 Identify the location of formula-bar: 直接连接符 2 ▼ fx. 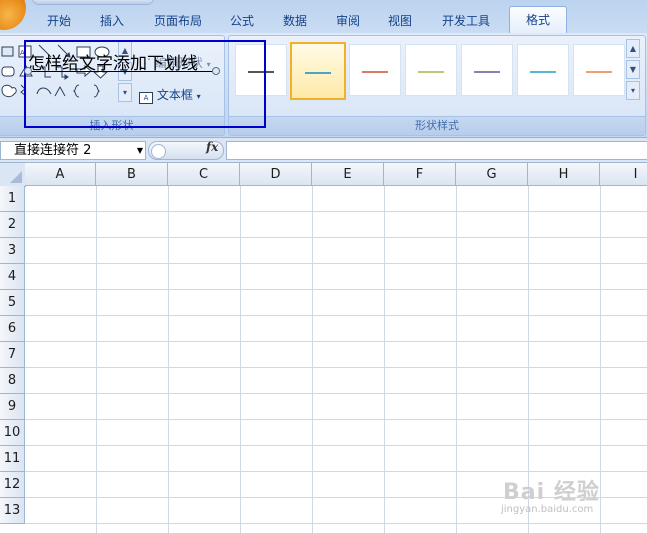
(323, 150).